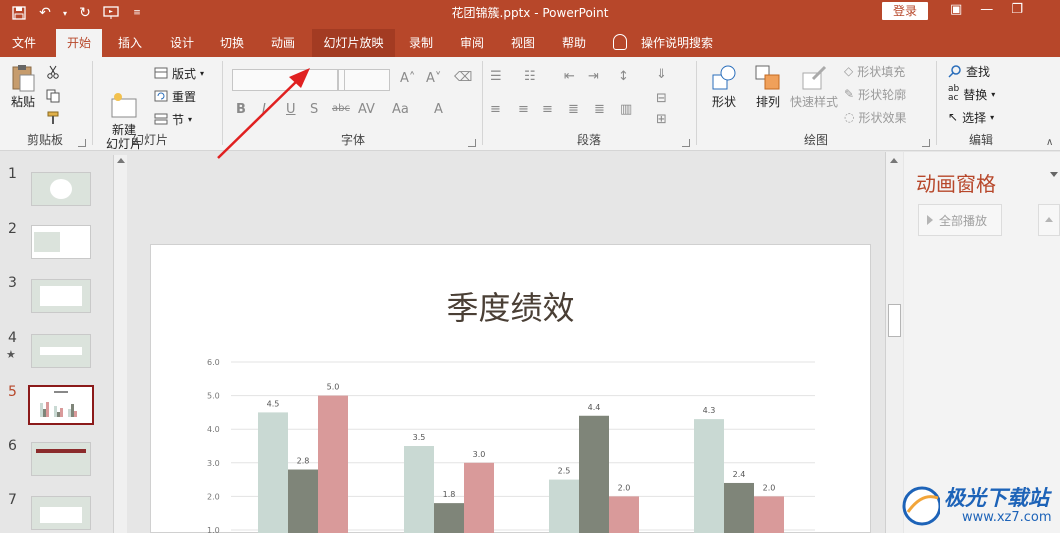 Image resolution: width=1060 pixels, height=533 pixels. Describe the element at coordinates (263, 113) in the screenshot. I see `annotation-arrow` at that location.